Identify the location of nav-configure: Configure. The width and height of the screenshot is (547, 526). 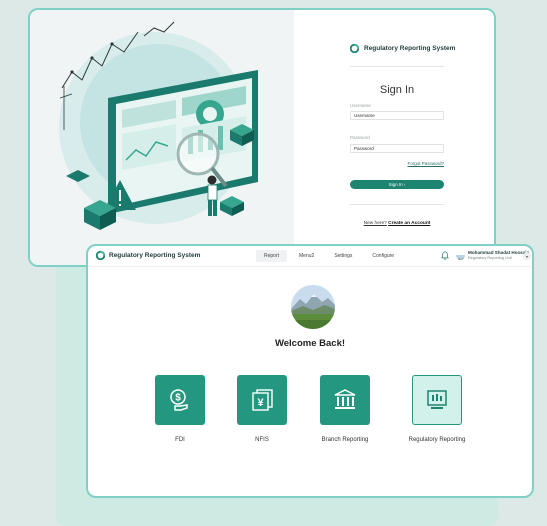
(383, 256).